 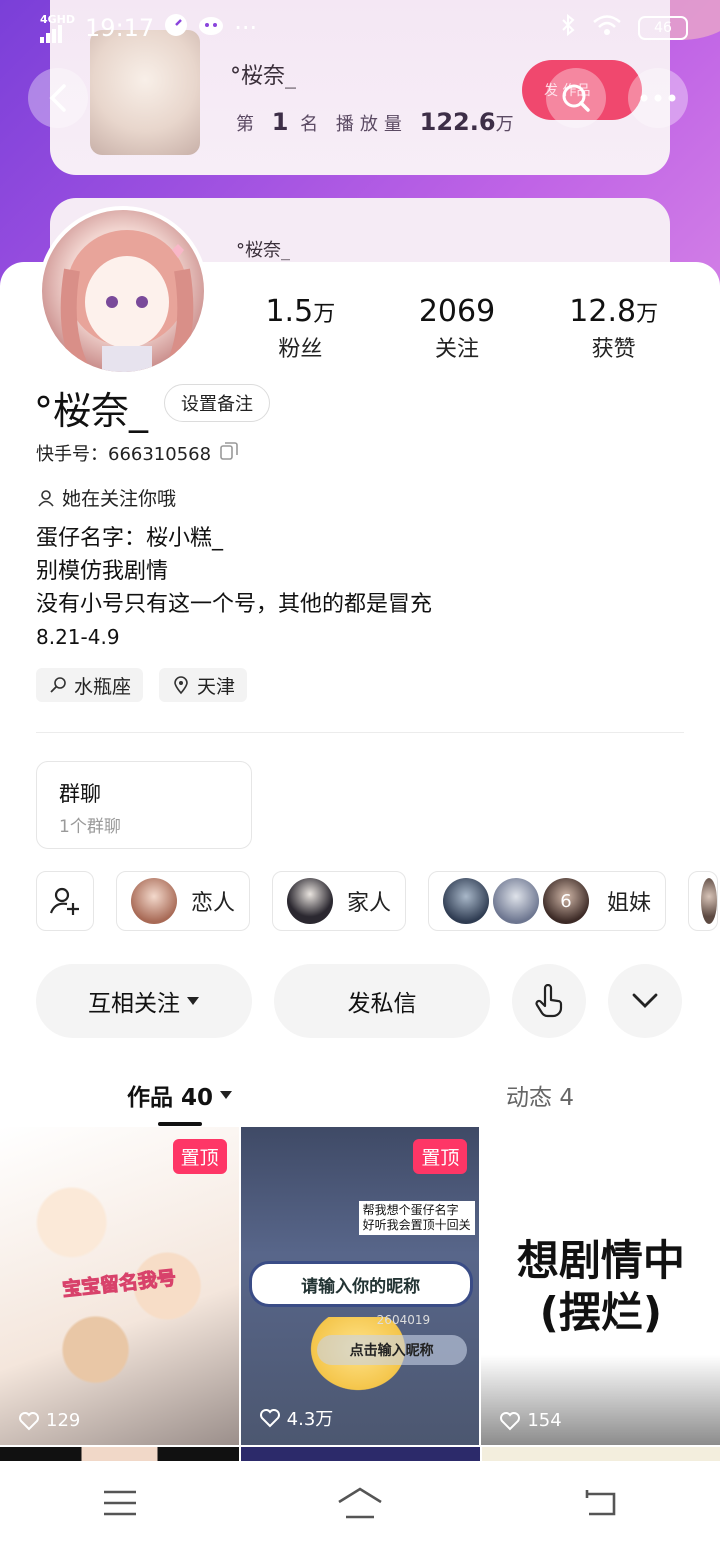 I want to click on mutual-follow-button: 互相关注, so click(x=144, y=1001).